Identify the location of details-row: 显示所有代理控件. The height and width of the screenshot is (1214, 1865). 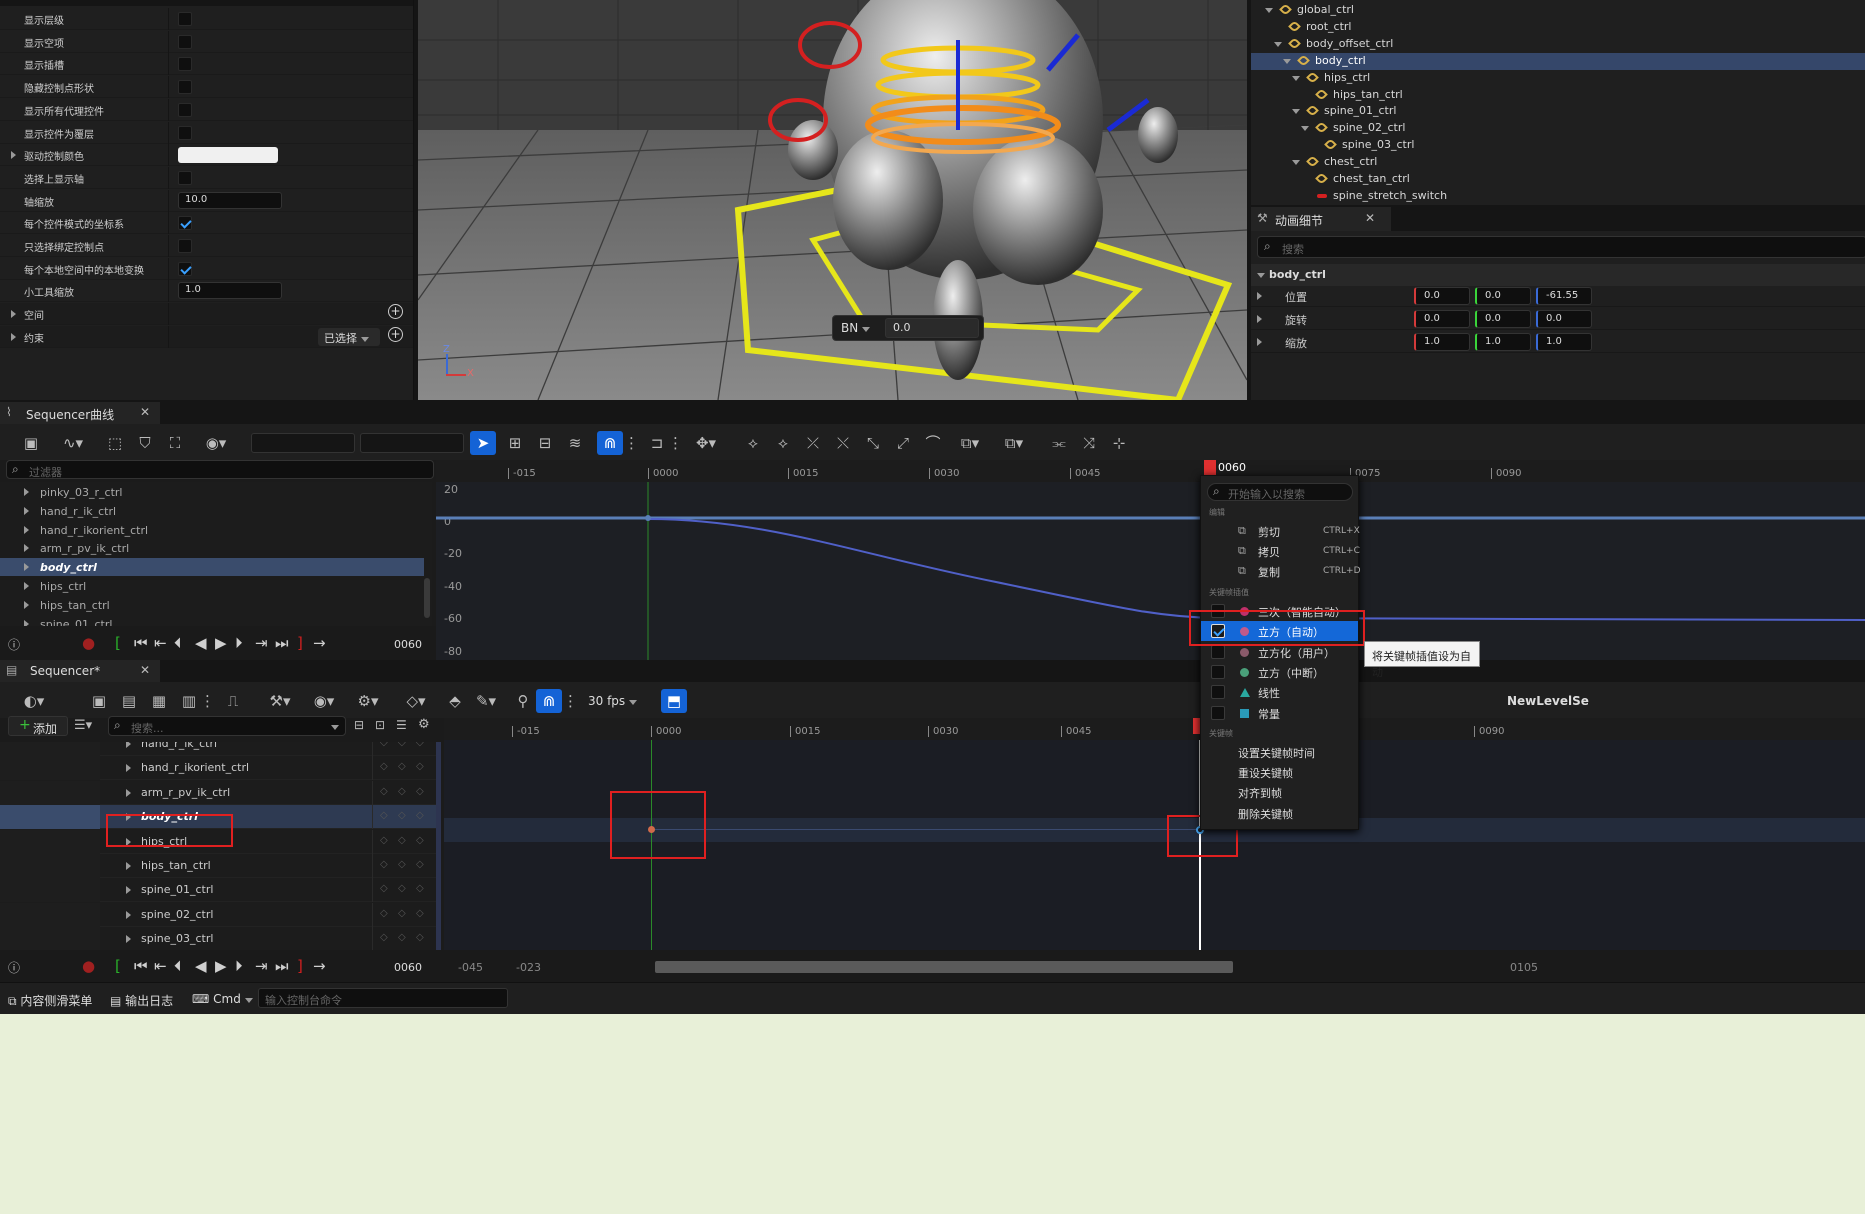
(206, 109).